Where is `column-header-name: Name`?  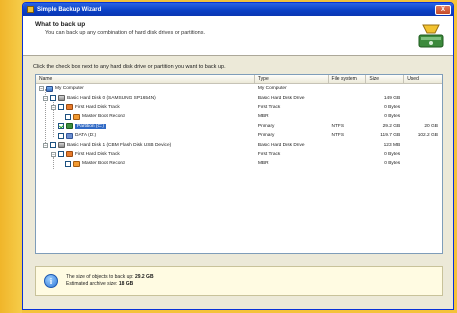 column-header-name: Name is located at coordinates (145, 79).